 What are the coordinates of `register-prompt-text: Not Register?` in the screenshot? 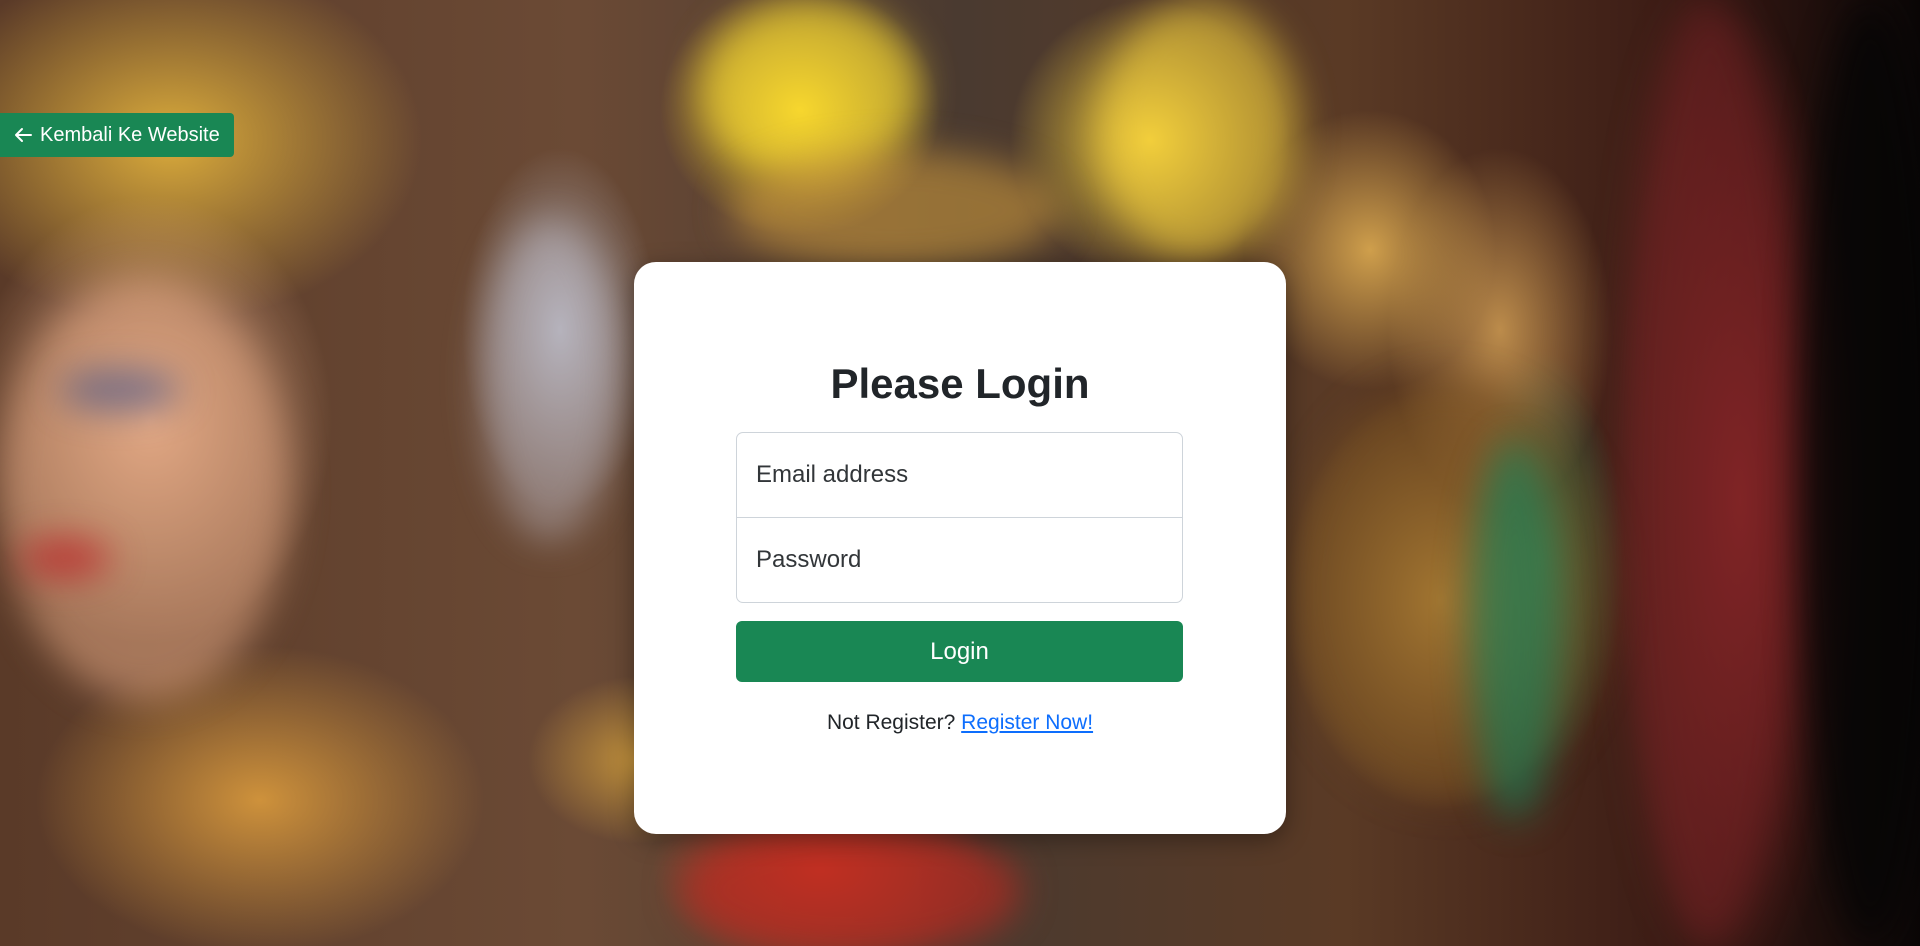 It's located at (891, 722).